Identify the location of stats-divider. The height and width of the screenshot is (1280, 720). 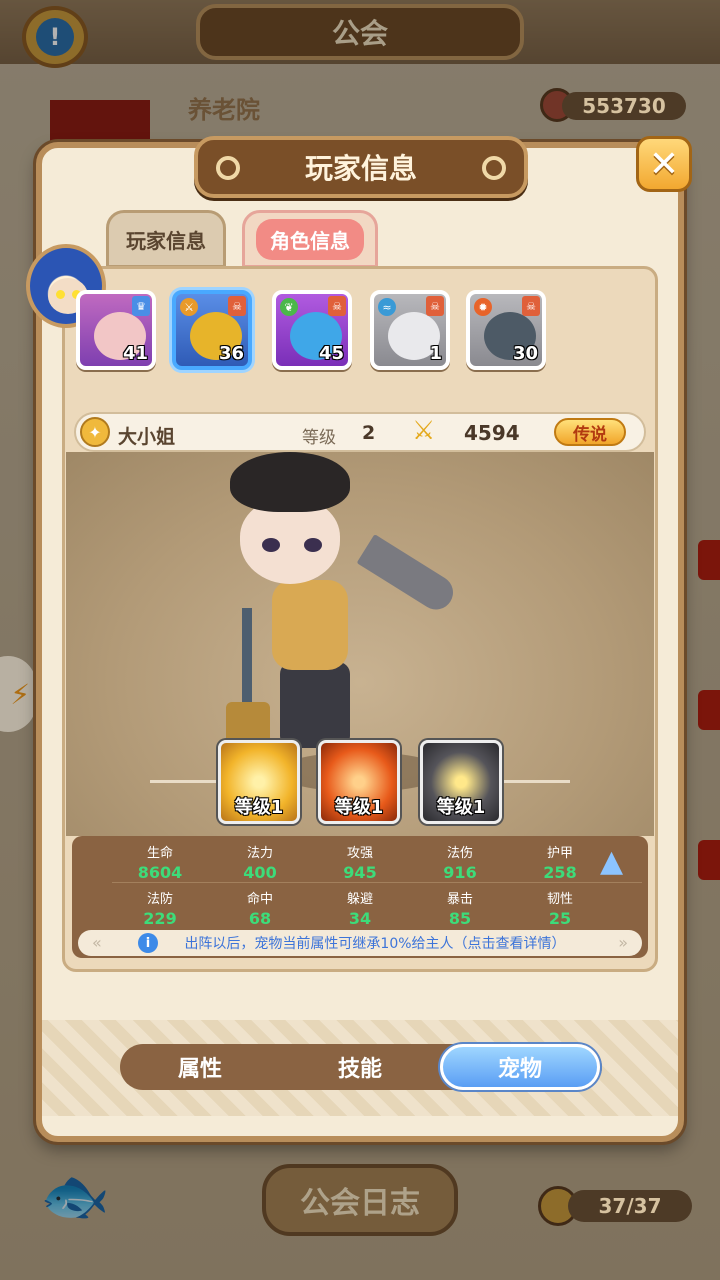
(377, 882).